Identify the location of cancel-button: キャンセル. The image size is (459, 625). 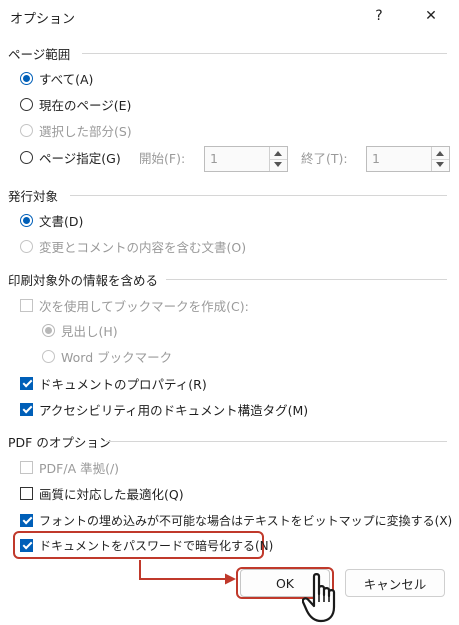
(395, 583).